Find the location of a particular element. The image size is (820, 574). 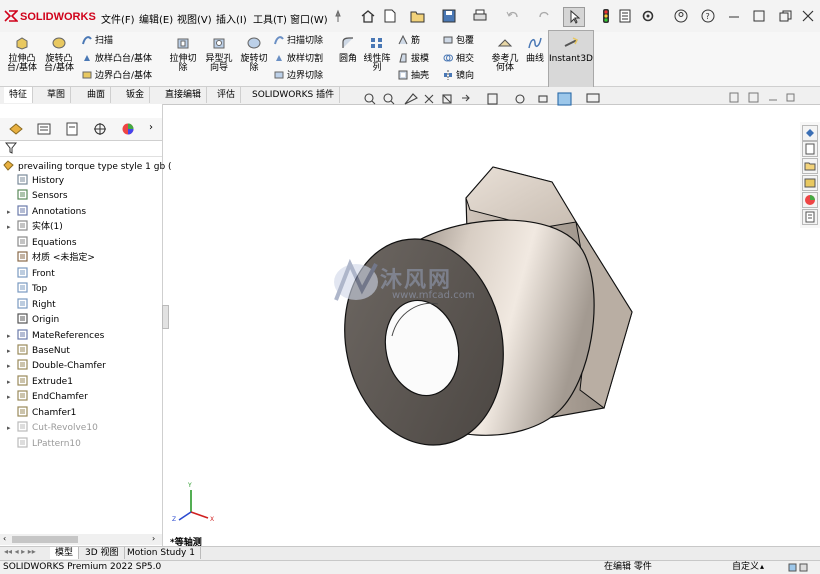

minimize-icon is located at coordinates (734, 16).